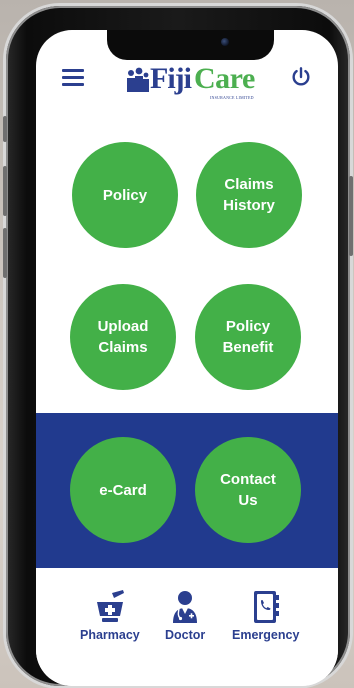  I want to click on notch, so click(190, 45).